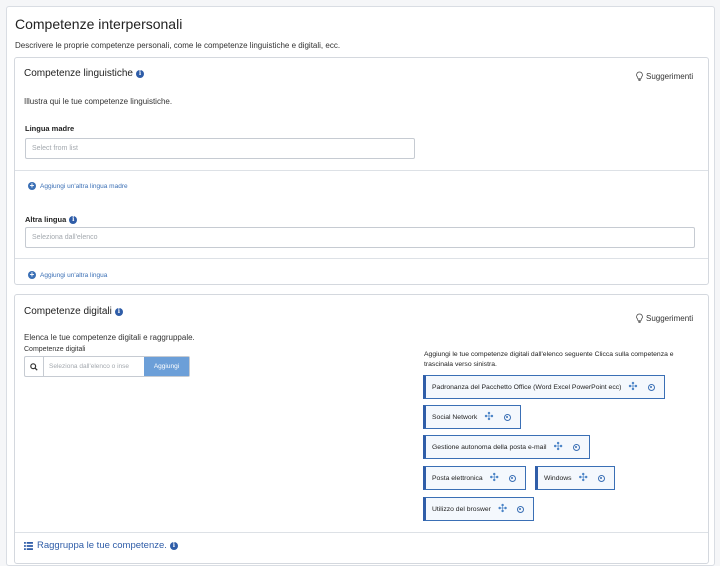 The height and width of the screenshot is (566, 720). What do you see at coordinates (461, 509) in the screenshot?
I see `chip-label: Utilizzo del broswer` at bounding box center [461, 509].